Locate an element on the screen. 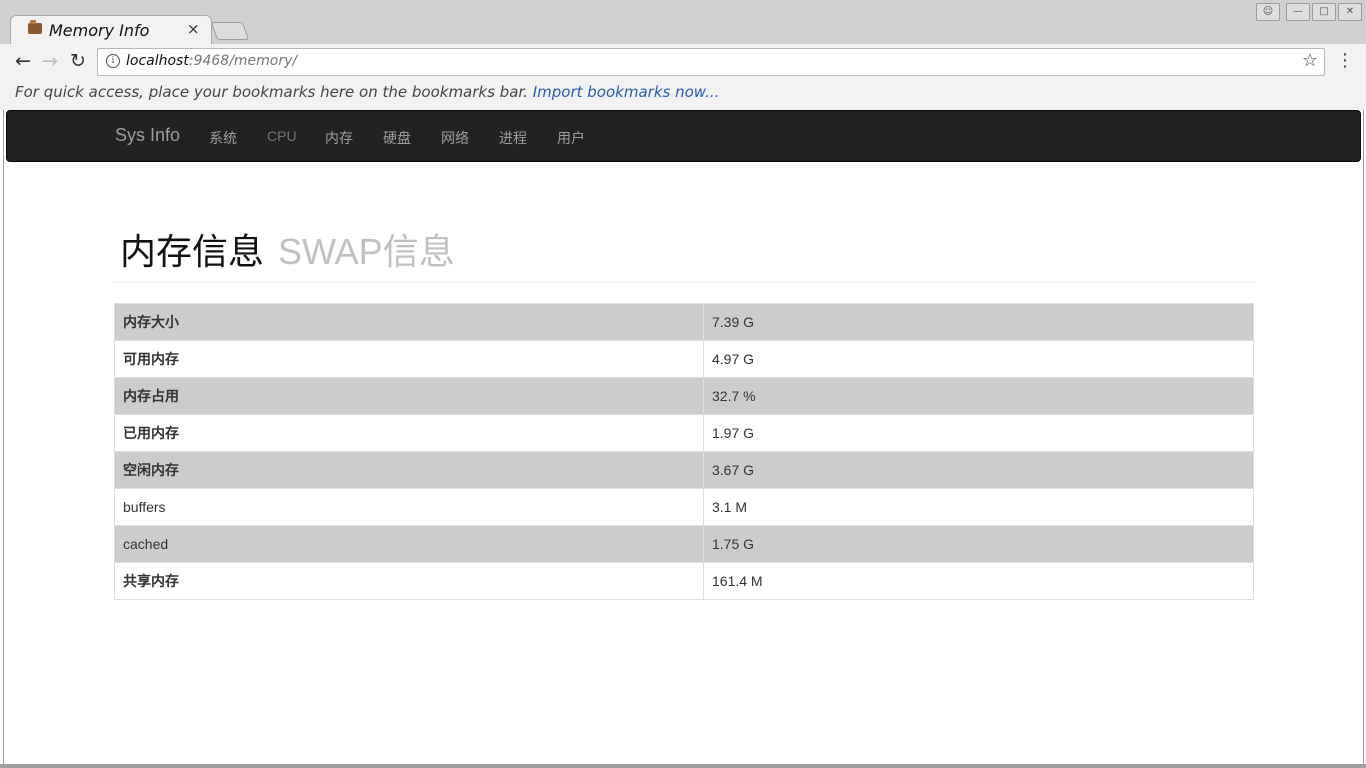 The image size is (1366, 768). table-row: 可用内存 4.97 G is located at coordinates (684, 359).